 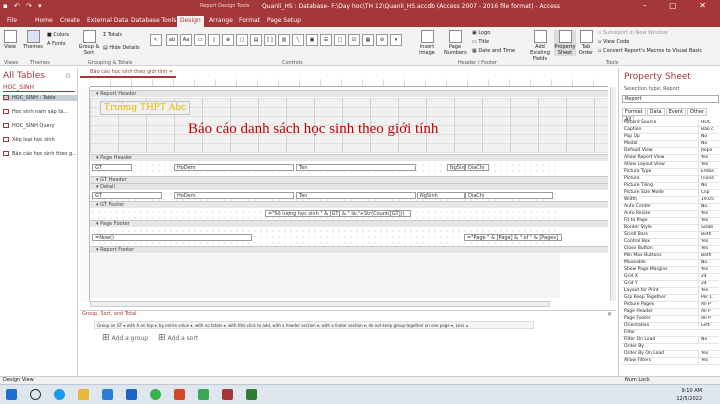 I want to click on property-row: Order By, so click(x=670, y=347).